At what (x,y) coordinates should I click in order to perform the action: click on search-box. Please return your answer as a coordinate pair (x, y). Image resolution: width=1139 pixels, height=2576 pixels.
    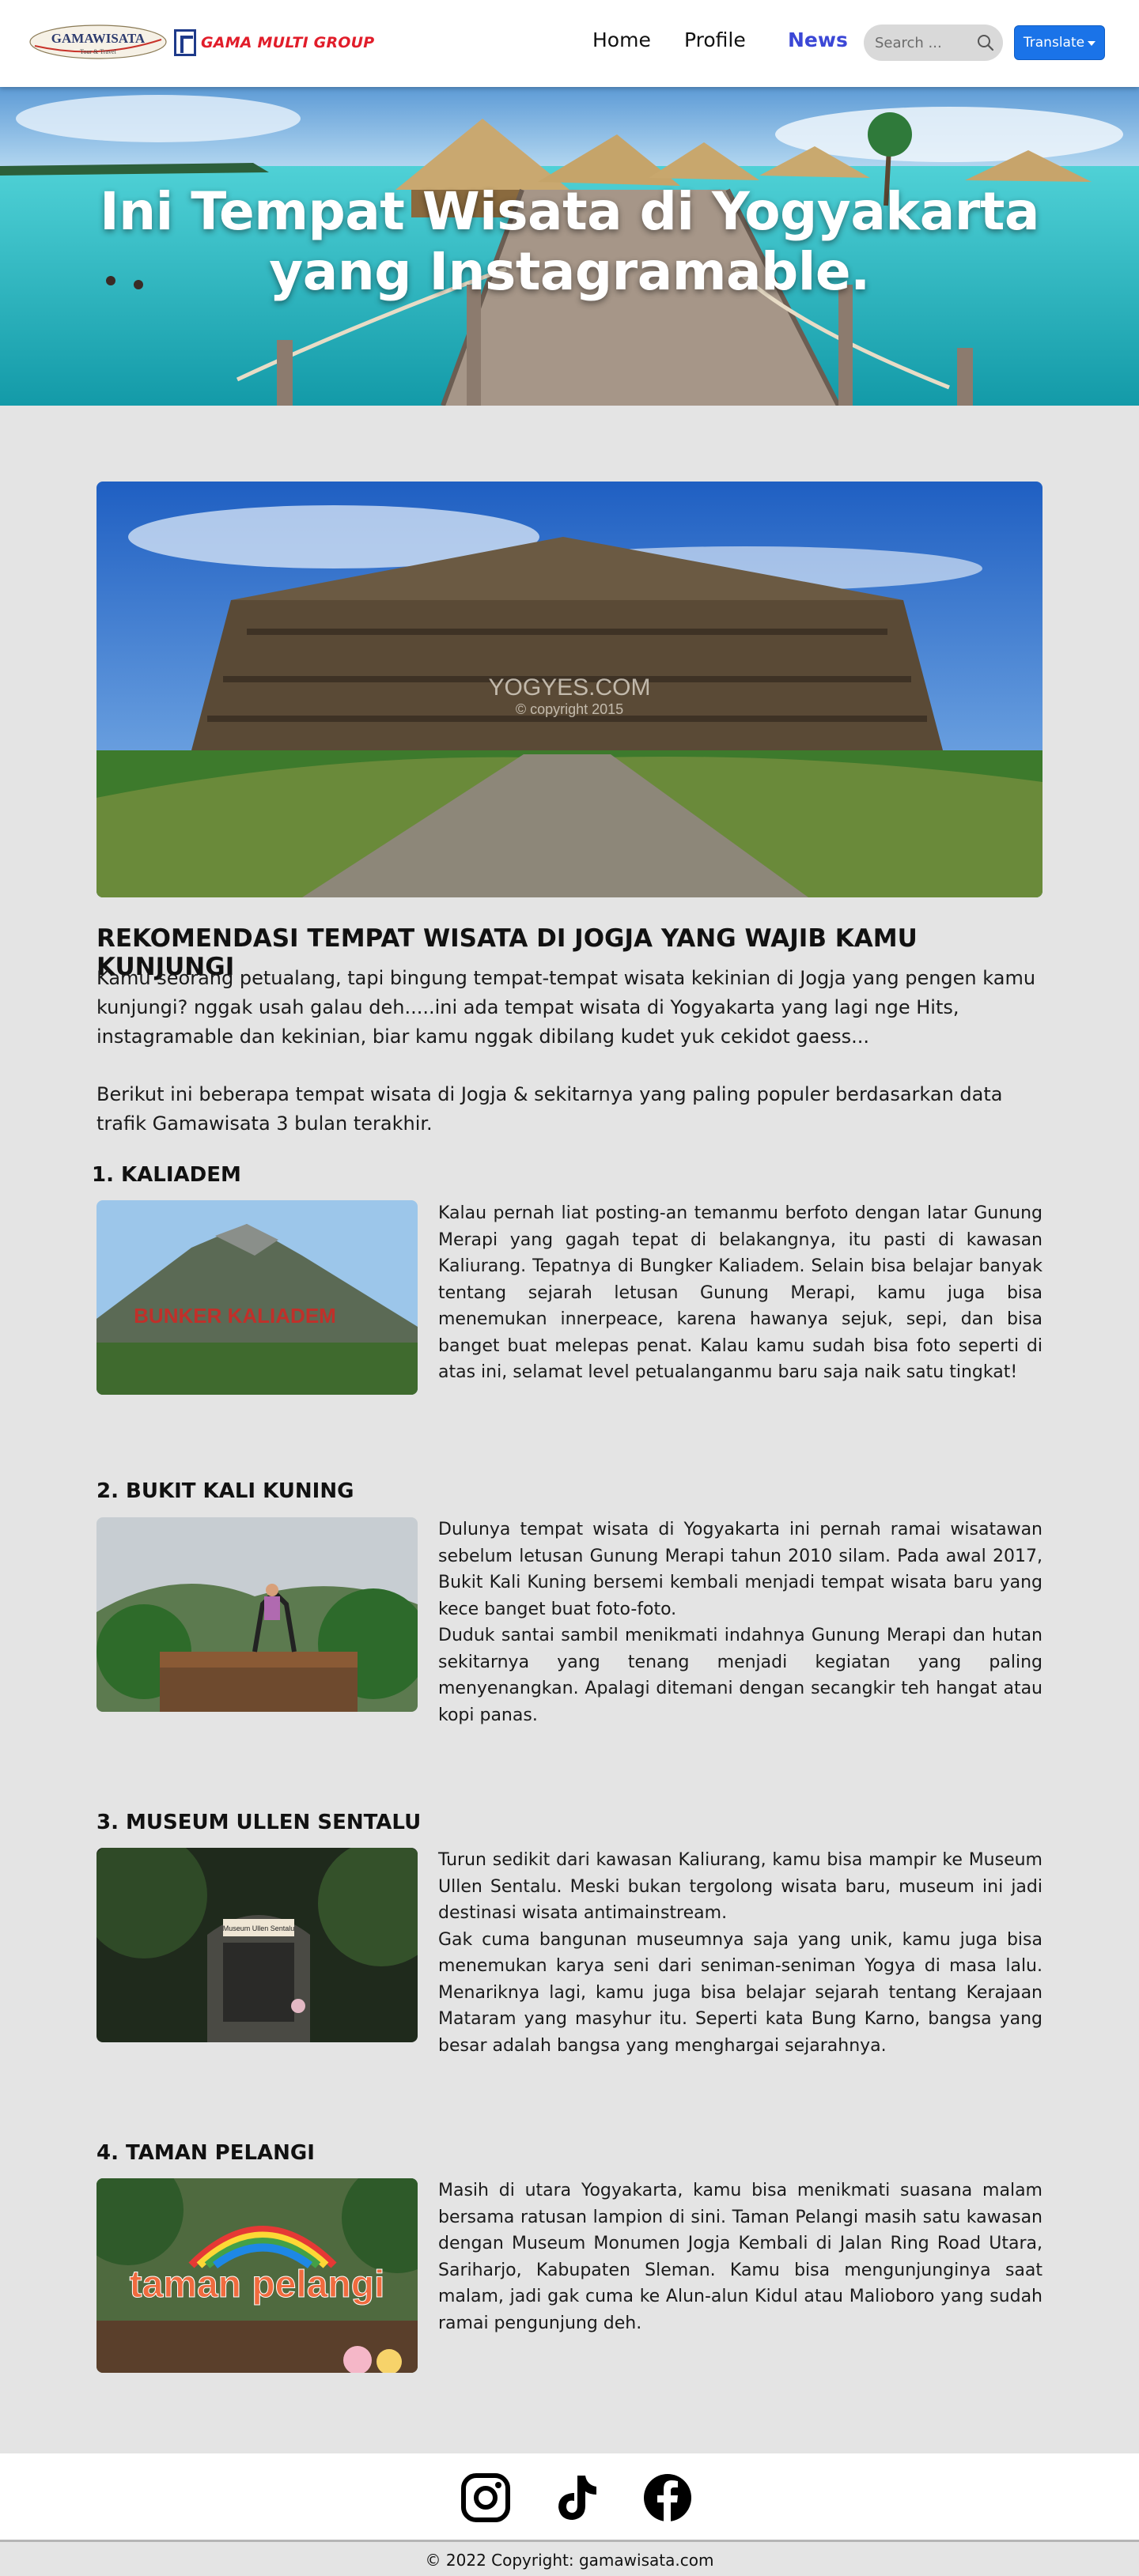
    Looking at the image, I should click on (933, 43).